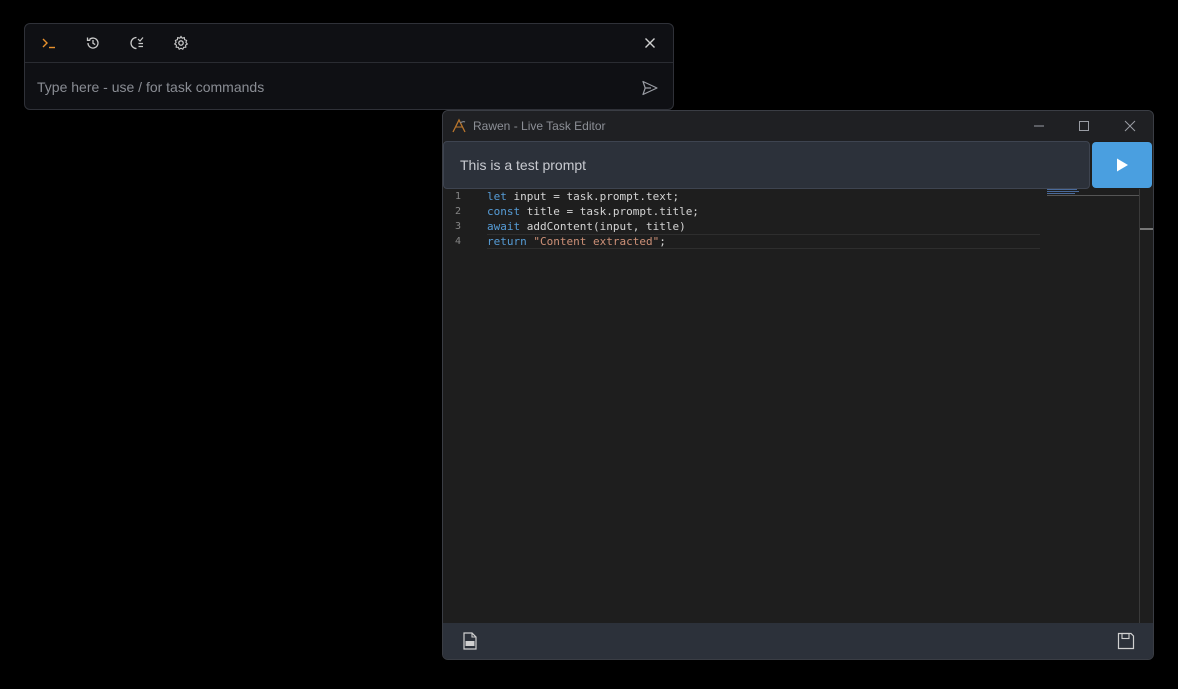 Image resolution: width=1178 pixels, height=689 pixels. Describe the element at coordinates (325, 87) in the screenshot. I see `command-input` at that location.